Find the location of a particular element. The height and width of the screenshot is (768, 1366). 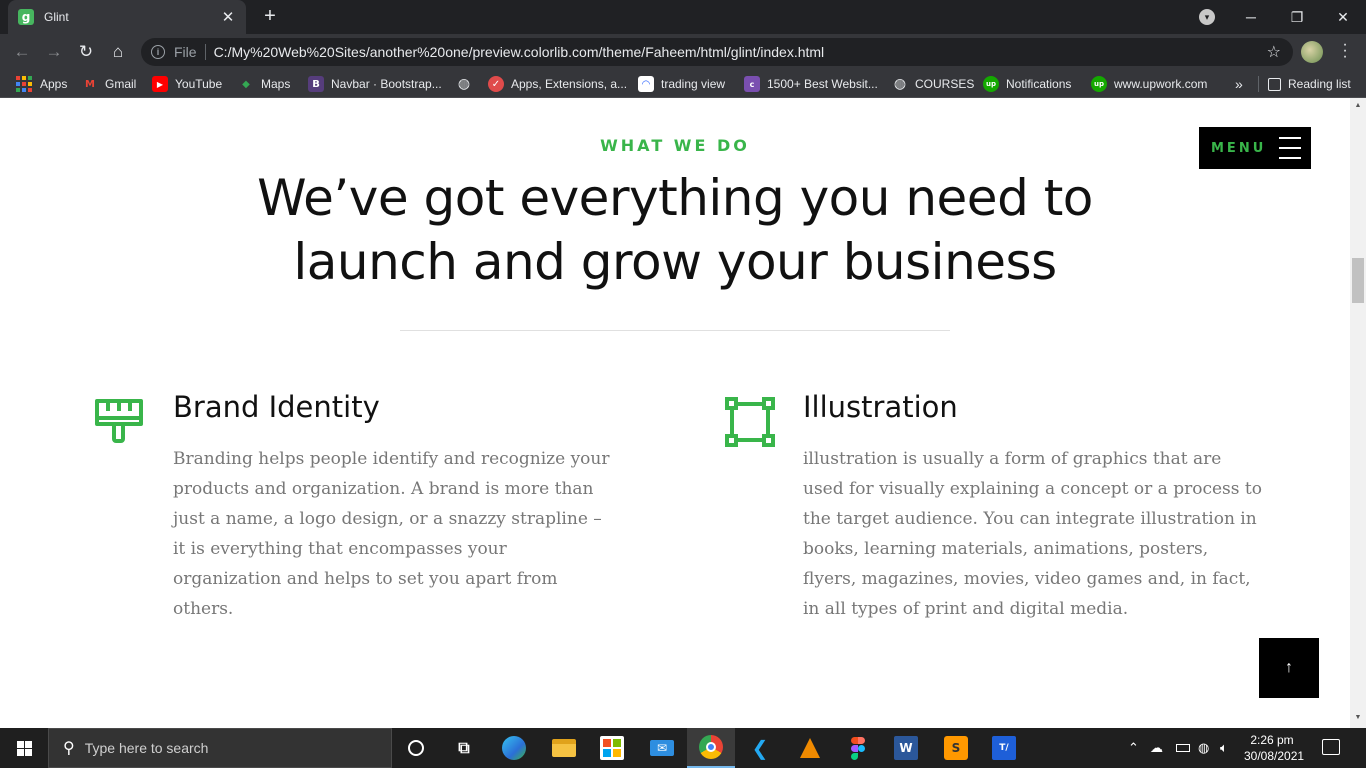

browser-menu-icon: · · · is located at coordinates (1345, 51).